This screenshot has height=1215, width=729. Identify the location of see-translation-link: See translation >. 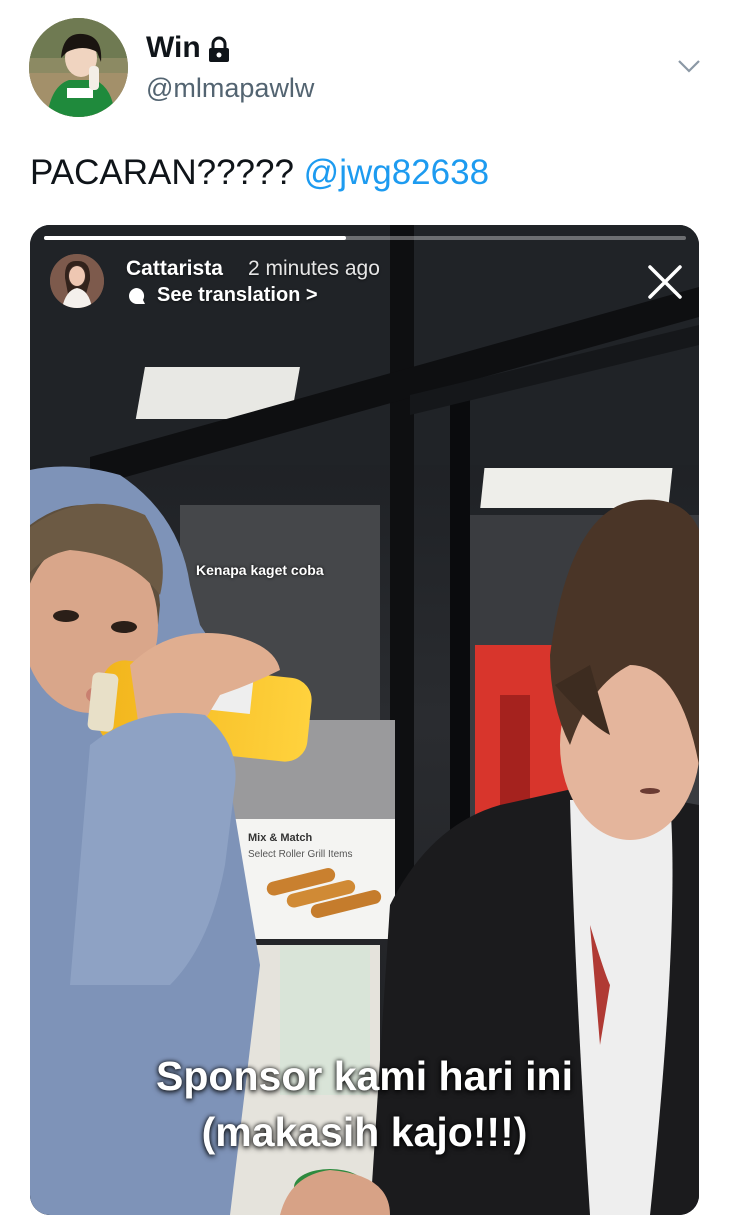
(237, 295).